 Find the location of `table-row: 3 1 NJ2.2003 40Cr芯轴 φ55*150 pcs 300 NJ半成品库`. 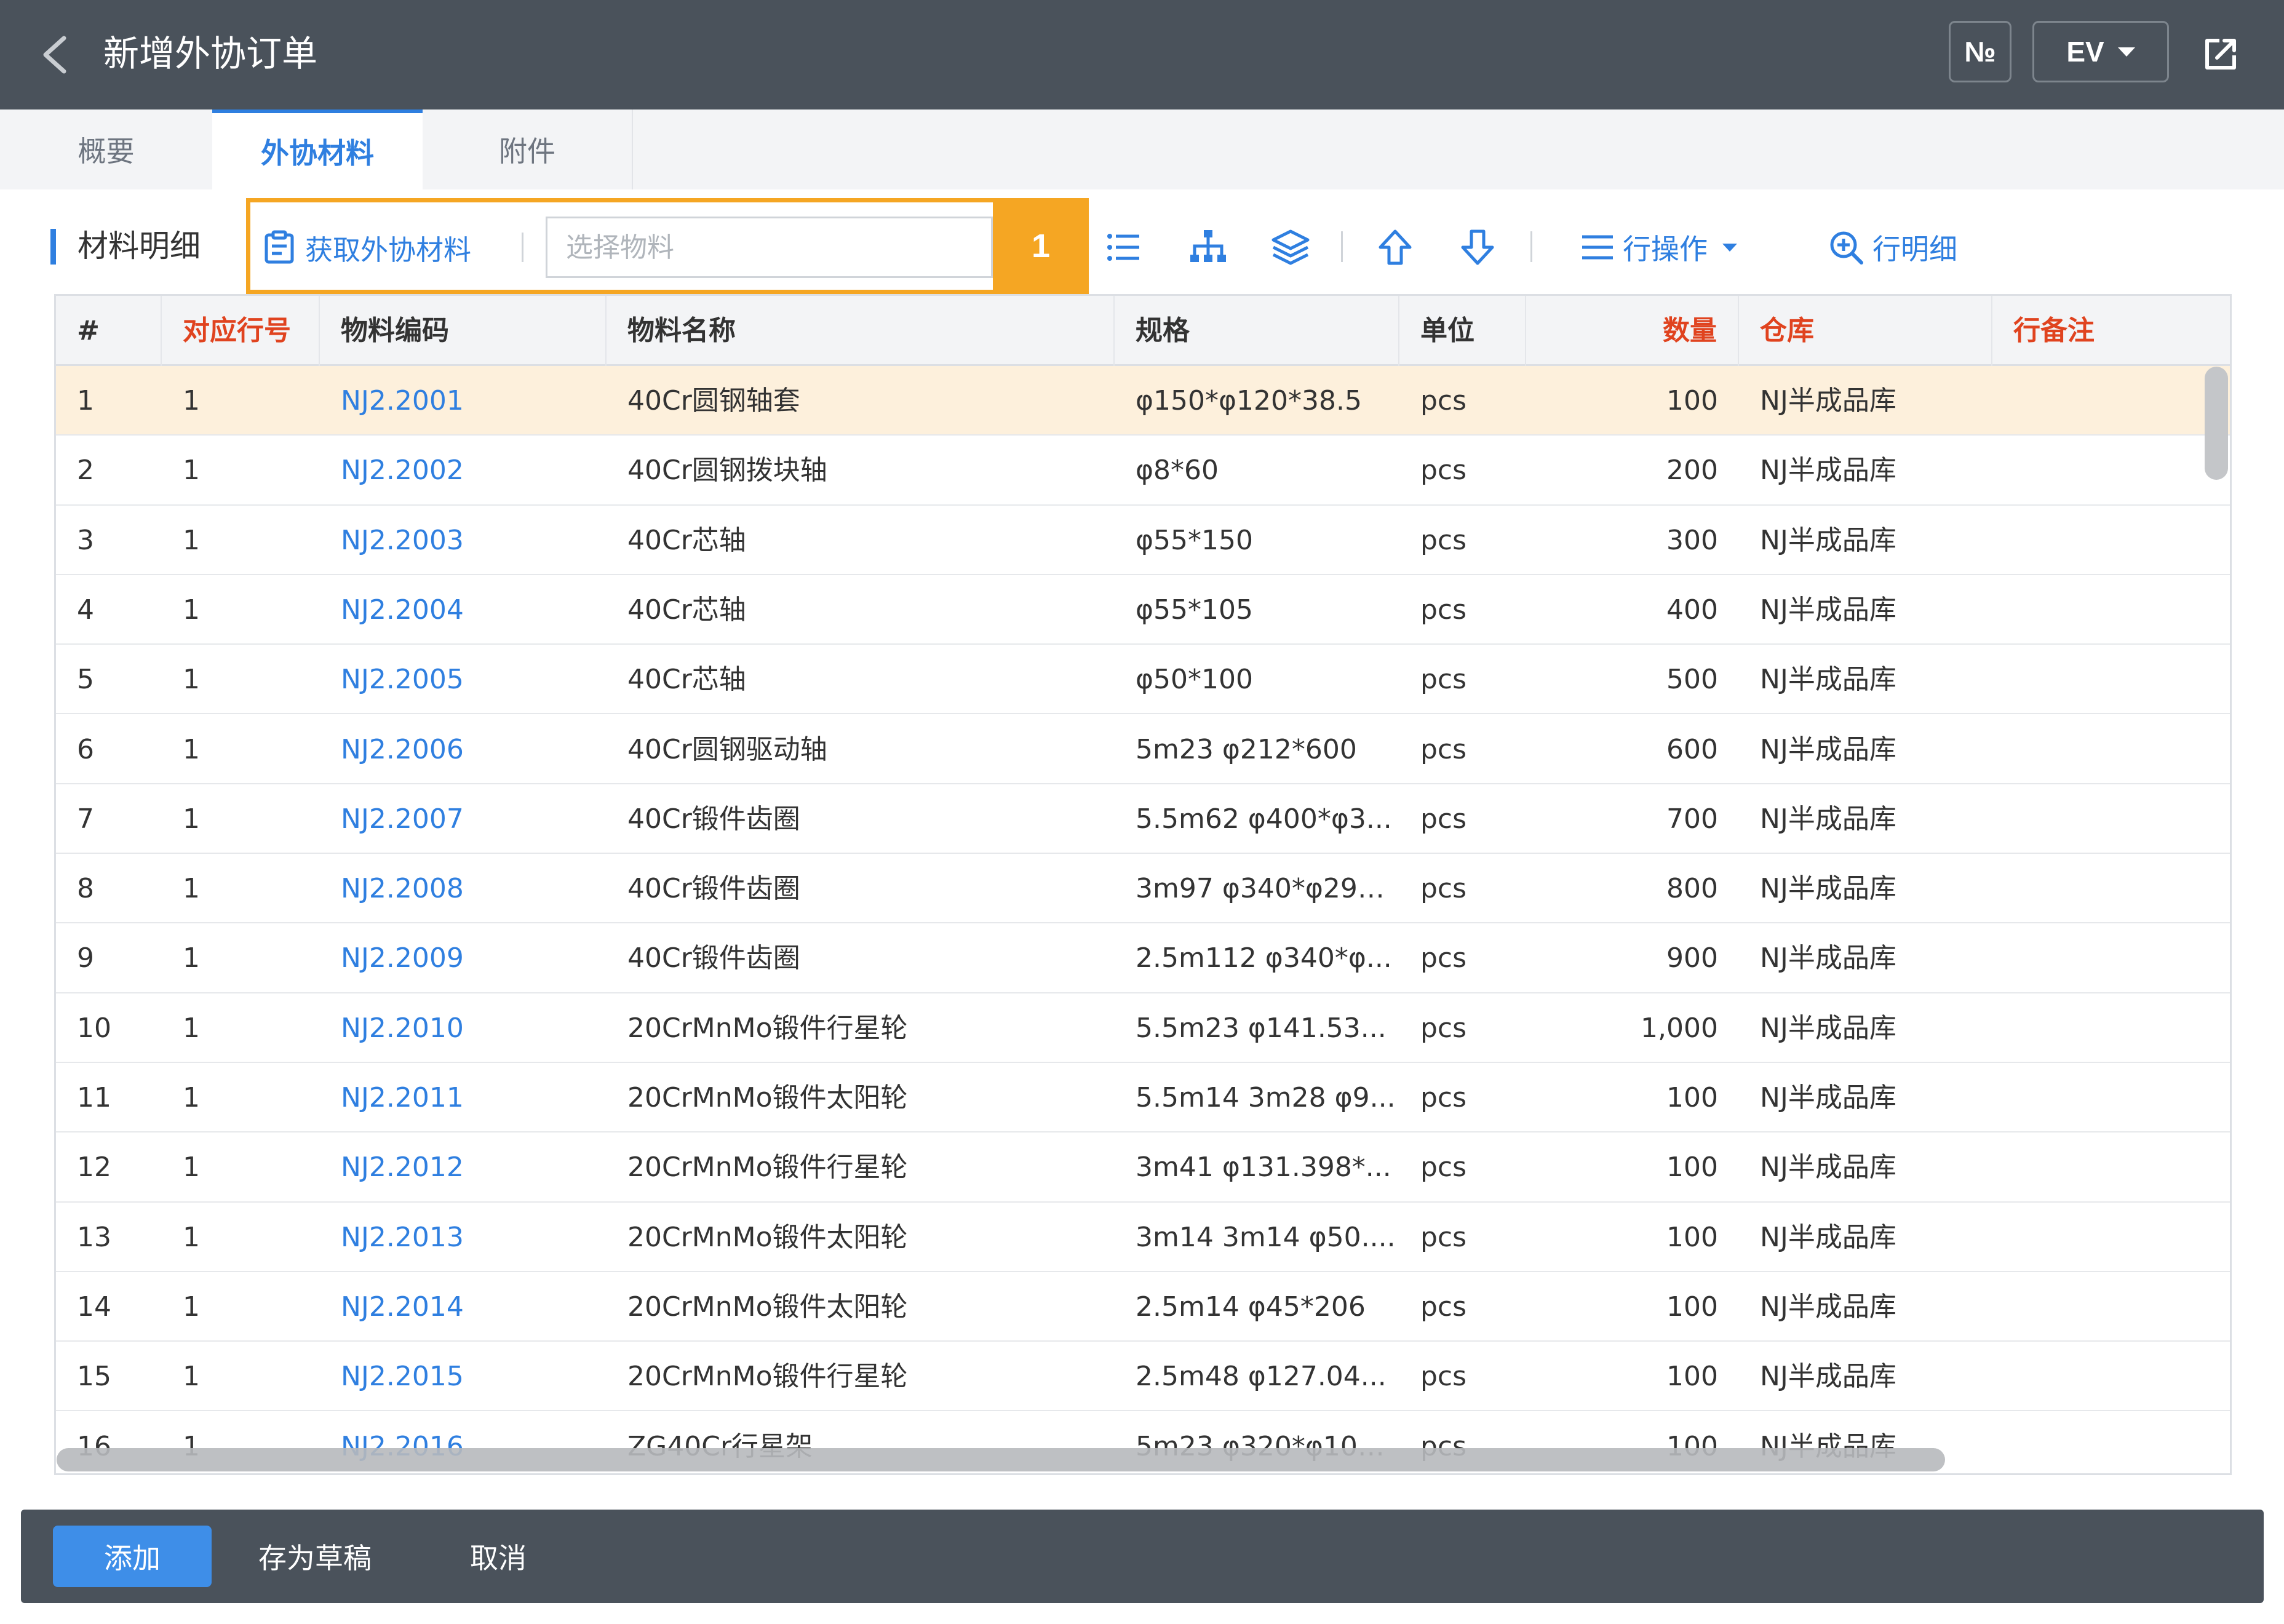

table-row: 3 1 NJ2.2003 40Cr芯轴 φ55*150 pcs 300 NJ半成品库 is located at coordinates (1143, 540).